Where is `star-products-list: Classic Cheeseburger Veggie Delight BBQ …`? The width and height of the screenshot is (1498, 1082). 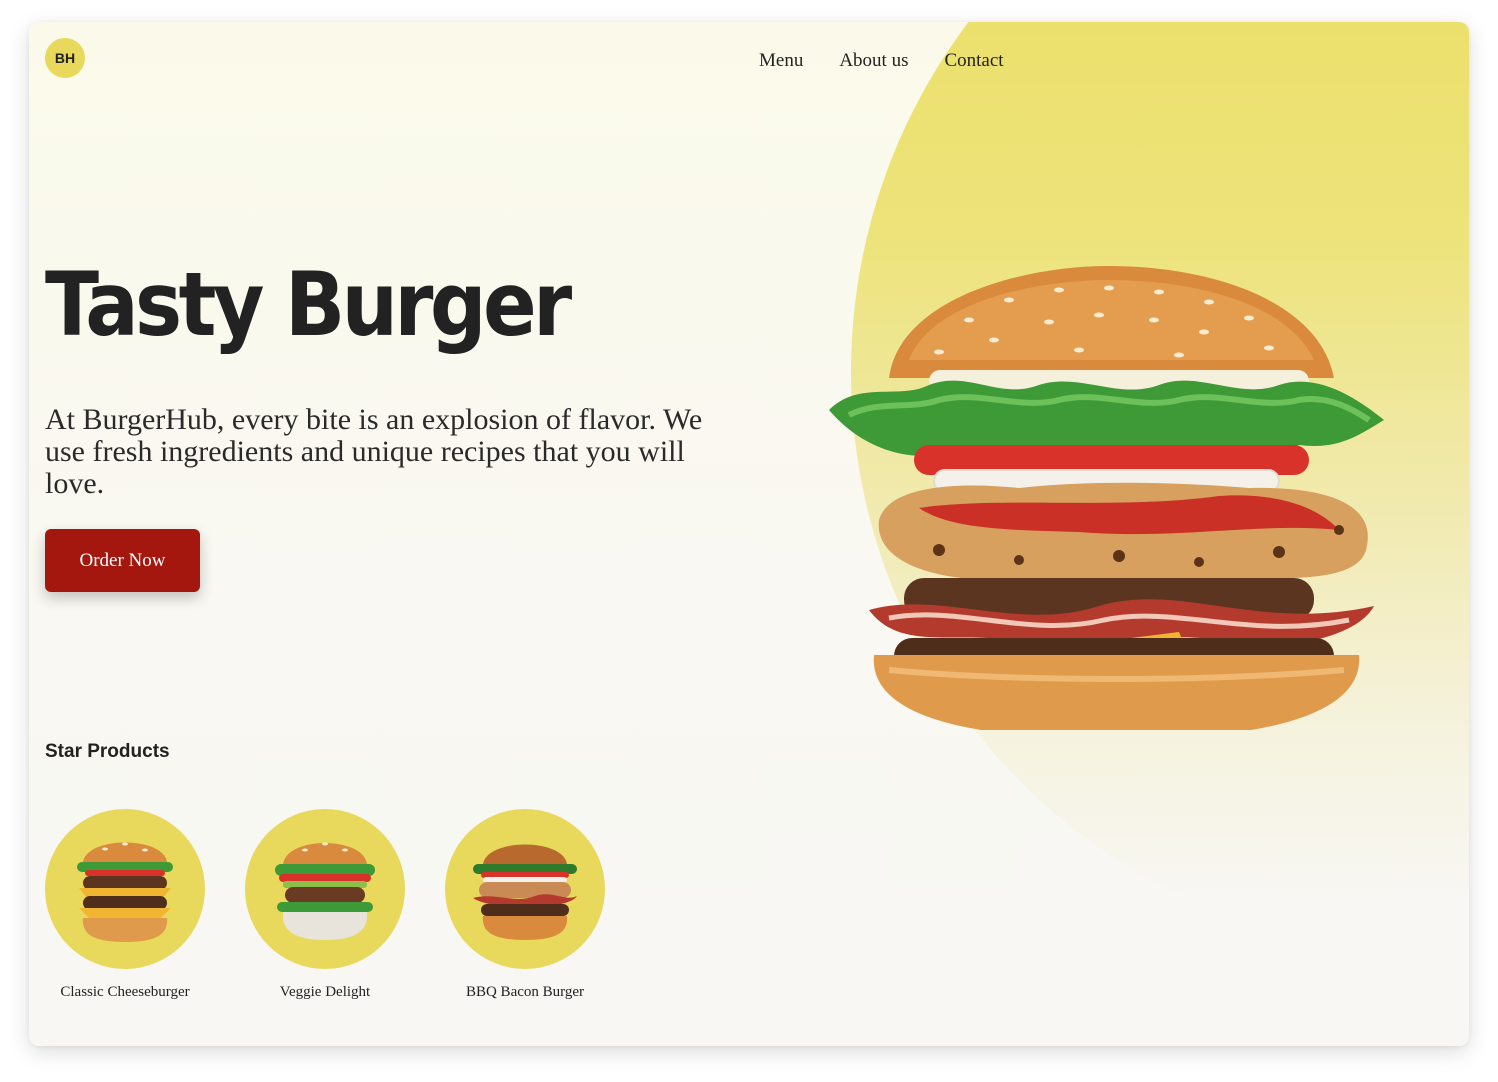
star-products-list: Classic Cheeseburger Veggie Delight BBQ … is located at coordinates (325, 905).